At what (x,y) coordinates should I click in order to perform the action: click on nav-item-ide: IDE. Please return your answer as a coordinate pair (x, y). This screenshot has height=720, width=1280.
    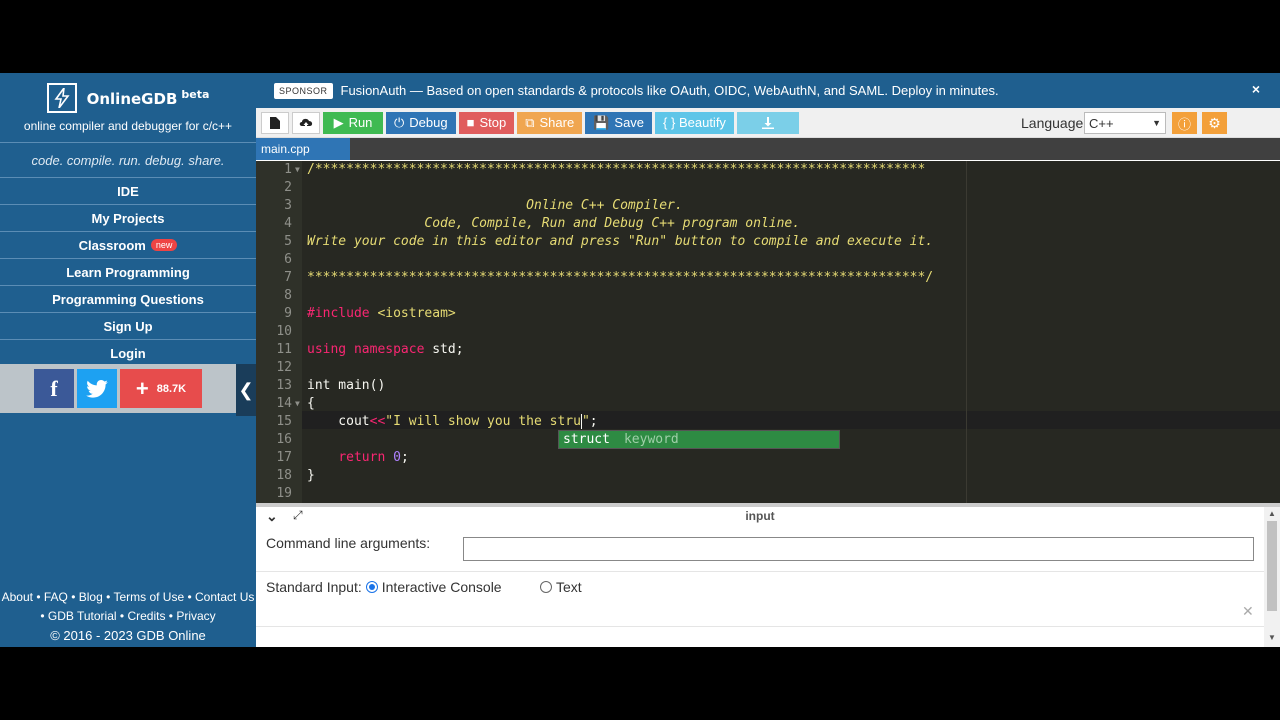
    Looking at the image, I should click on (128, 190).